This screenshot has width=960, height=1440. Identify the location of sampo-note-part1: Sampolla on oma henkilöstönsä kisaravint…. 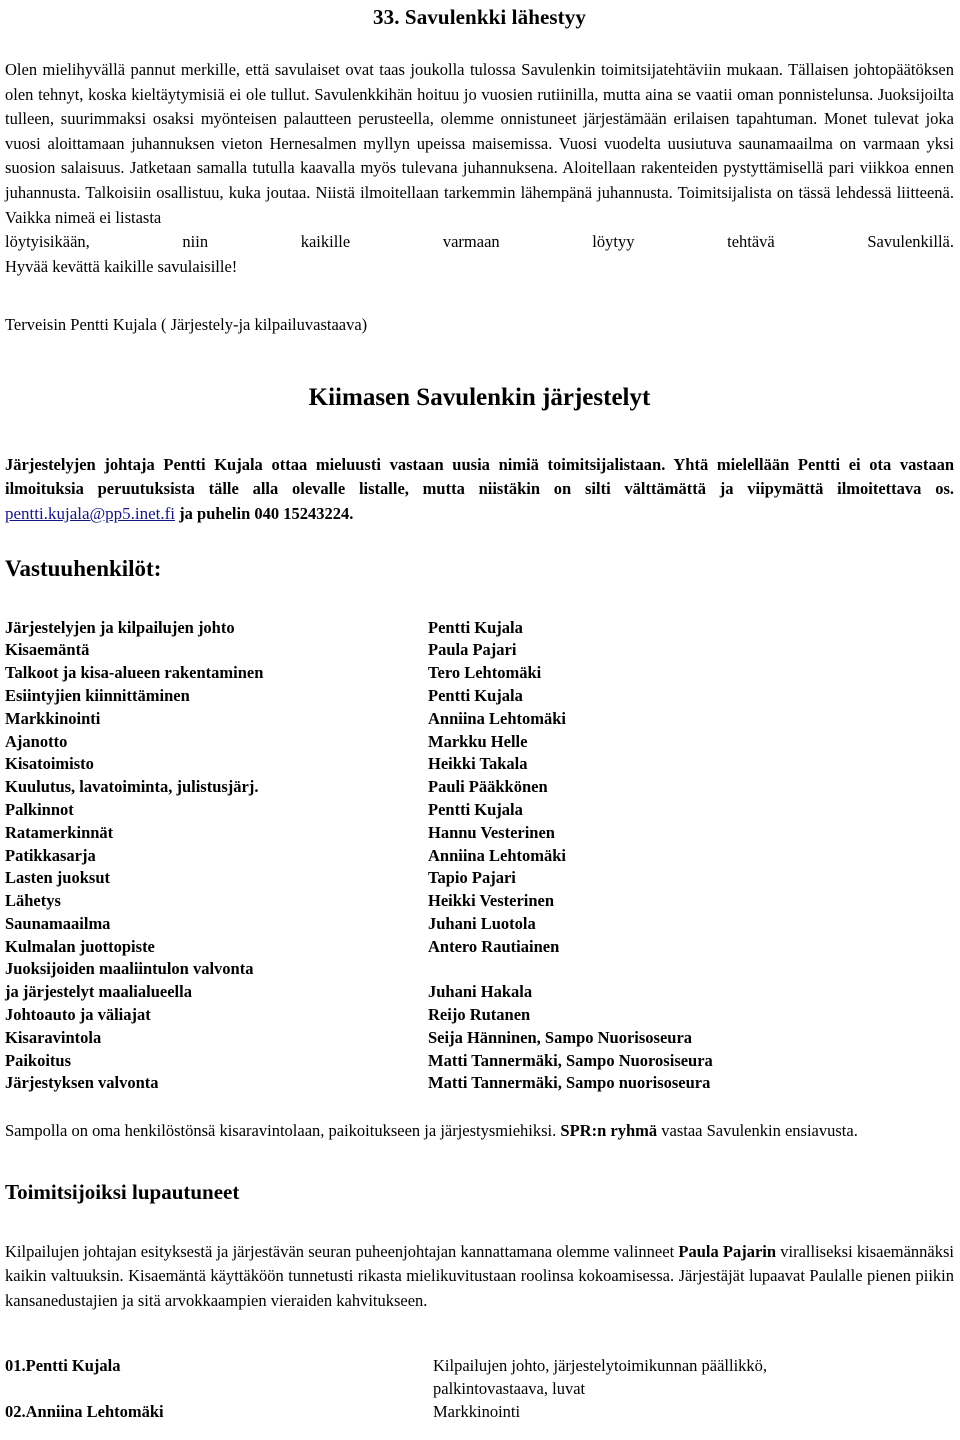
(283, 1131).